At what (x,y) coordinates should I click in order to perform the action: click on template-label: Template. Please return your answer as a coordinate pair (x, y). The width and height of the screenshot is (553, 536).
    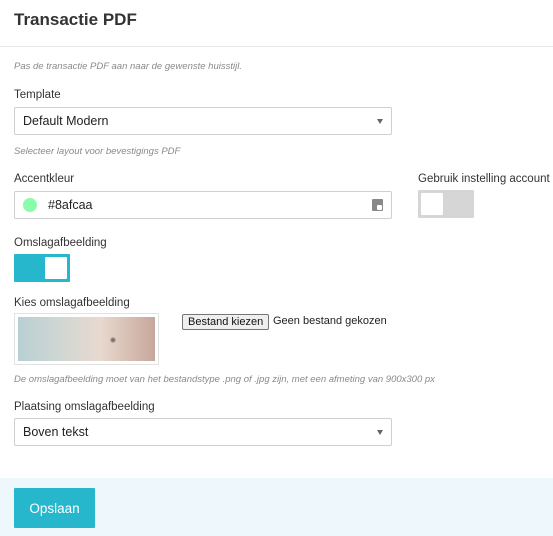
    Looking at the image, I should click on (37, 95).